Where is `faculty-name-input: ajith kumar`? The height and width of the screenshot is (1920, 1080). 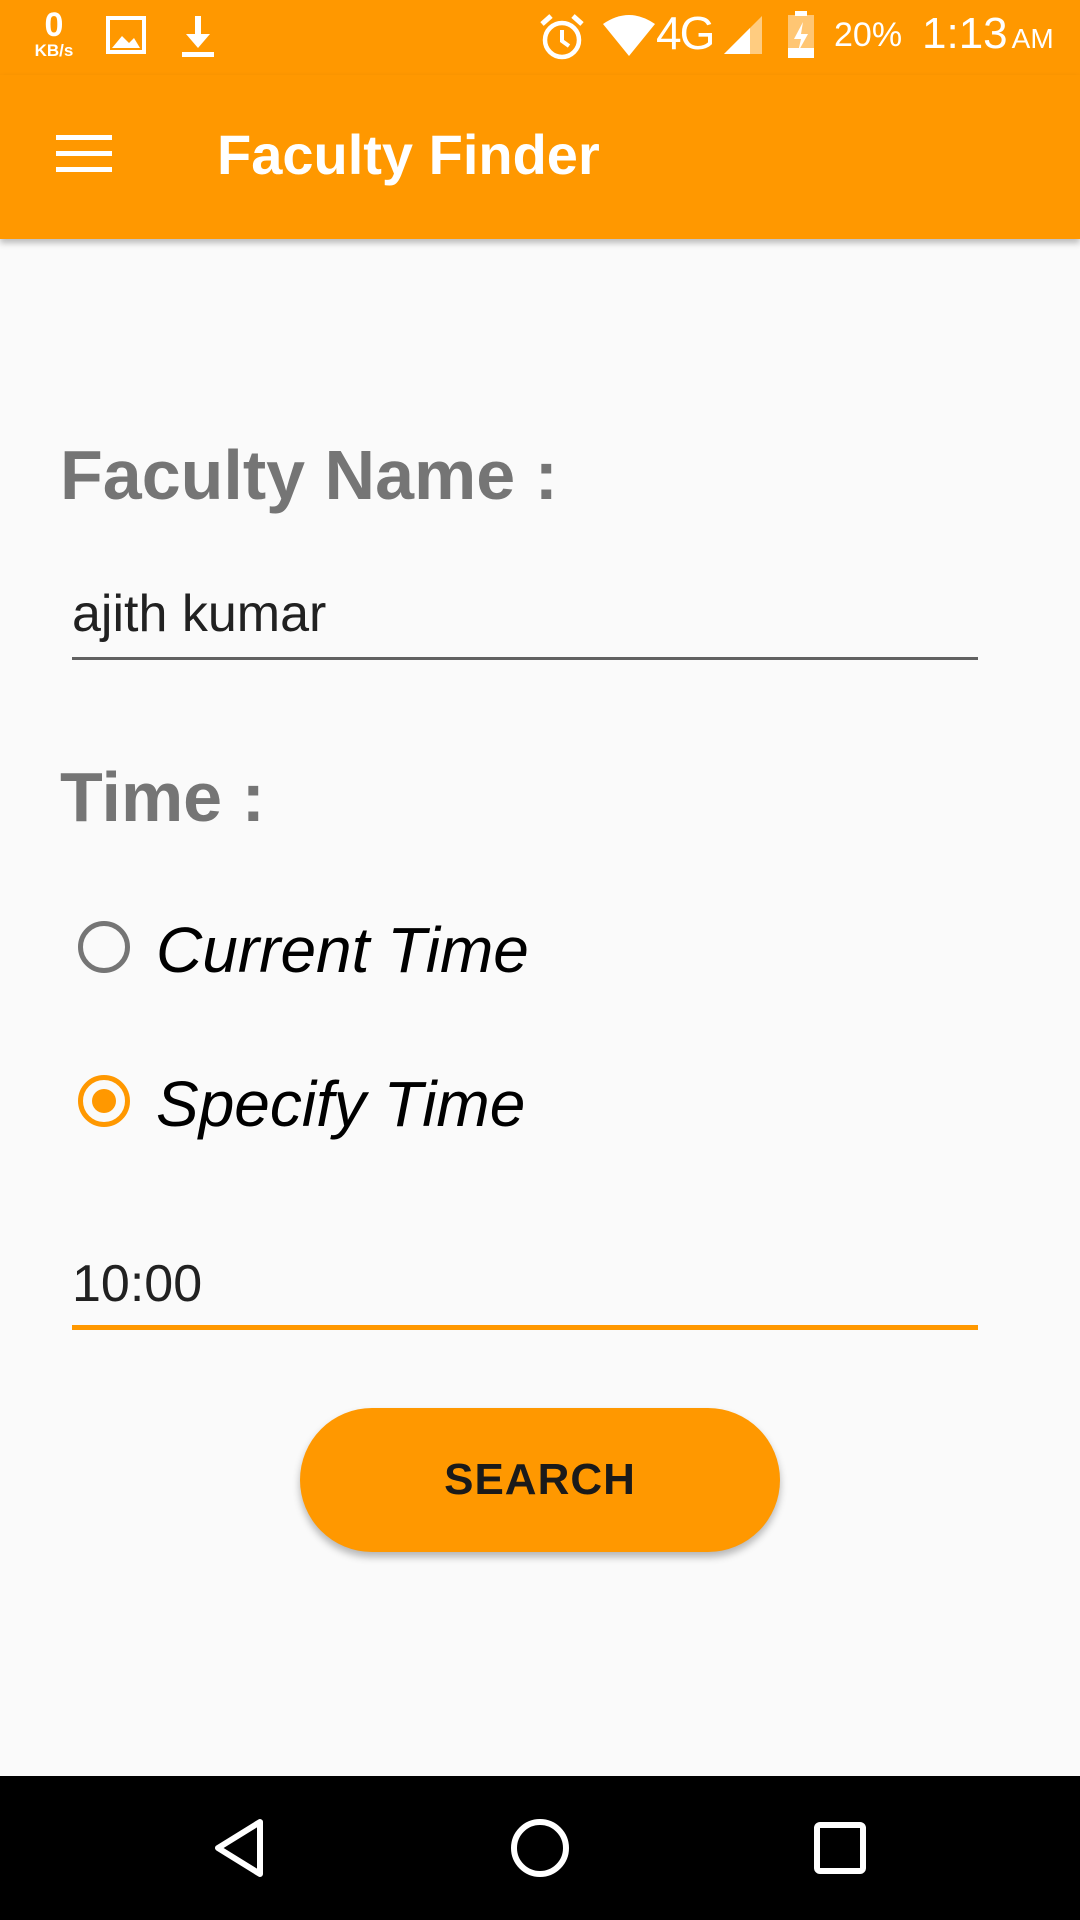
faculty-name-input: ajith kumar is located at coordinates (525, 620).